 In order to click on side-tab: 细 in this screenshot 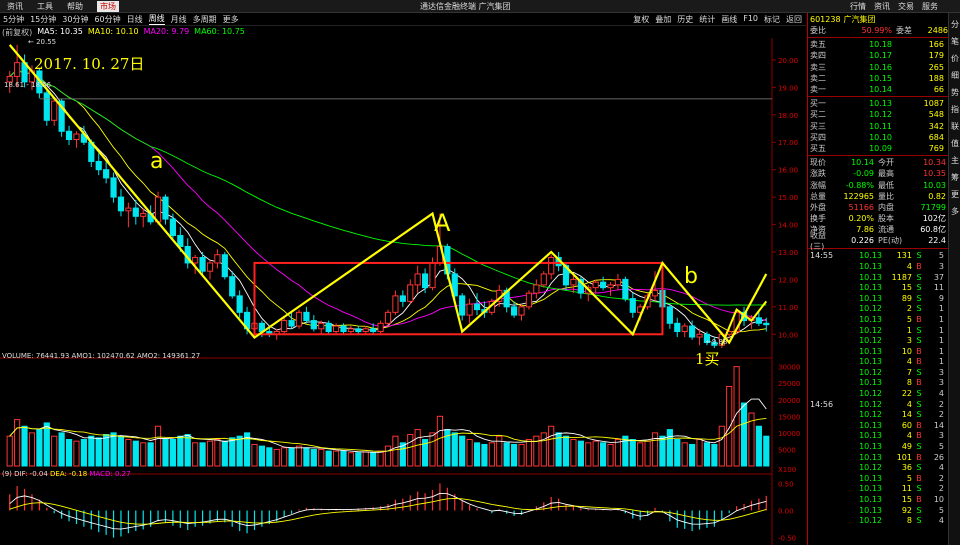, I will do `click(954, 75)`.